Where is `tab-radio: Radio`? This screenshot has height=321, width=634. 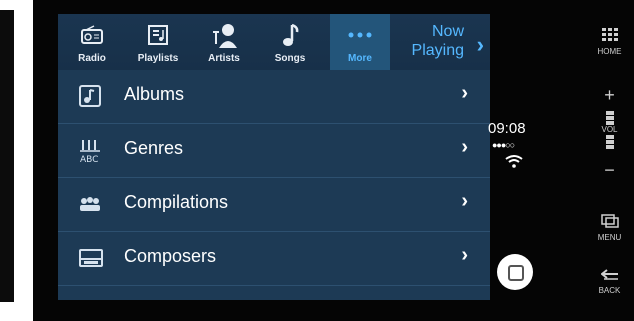 tab-radio: Radio is located at coordinates (92, 42).